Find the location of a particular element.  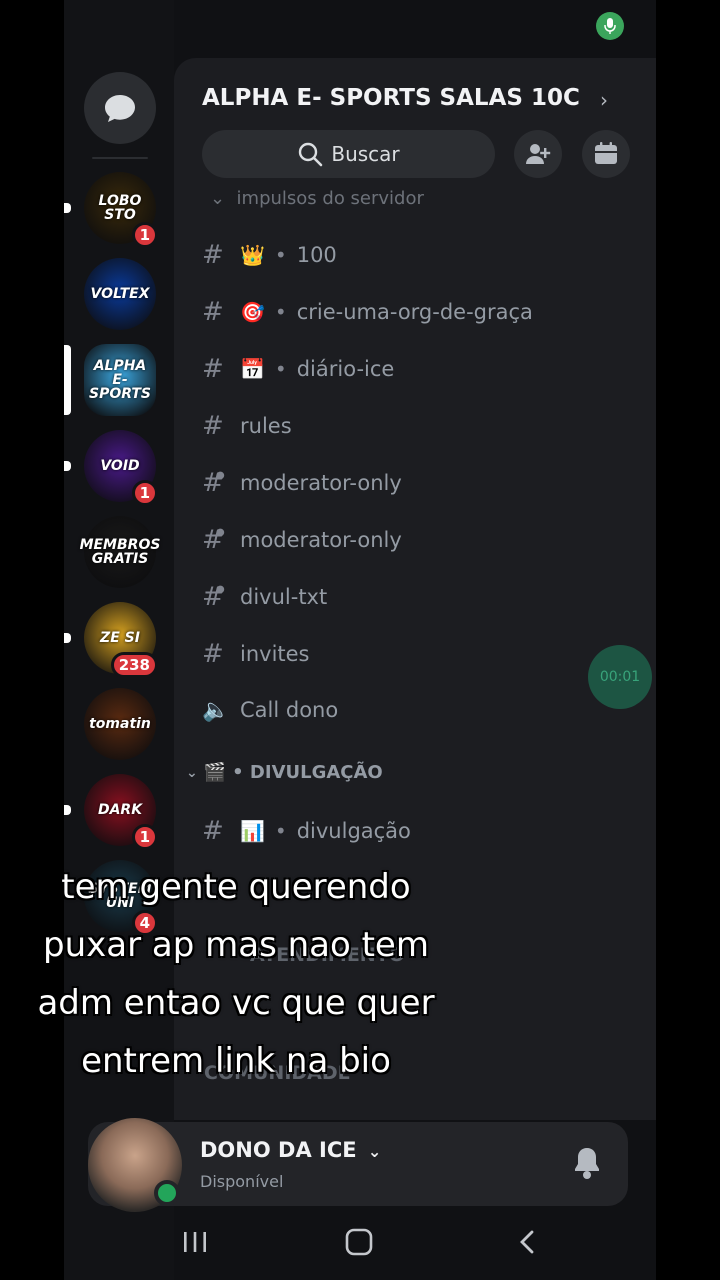

mic-active-indicator is located at coordinates (610, 26).